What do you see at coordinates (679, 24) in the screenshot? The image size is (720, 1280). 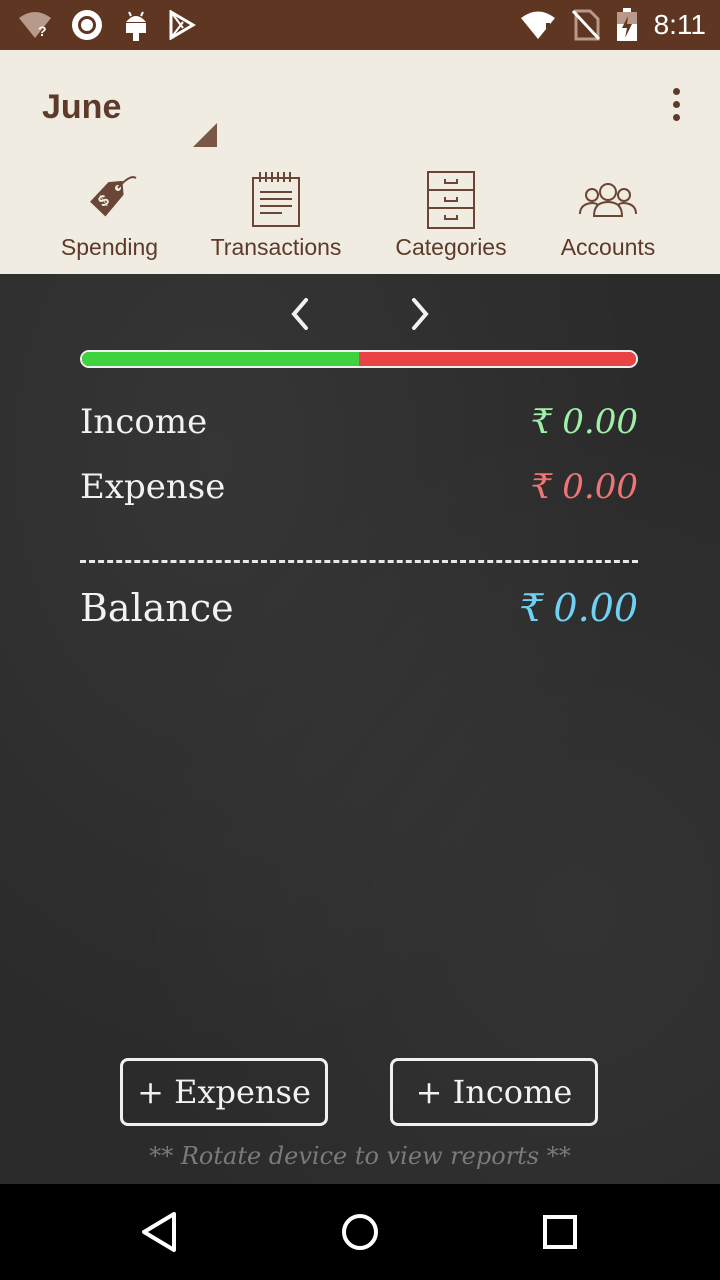 I see `clock: 8:11` at bounding box center [679, 24].